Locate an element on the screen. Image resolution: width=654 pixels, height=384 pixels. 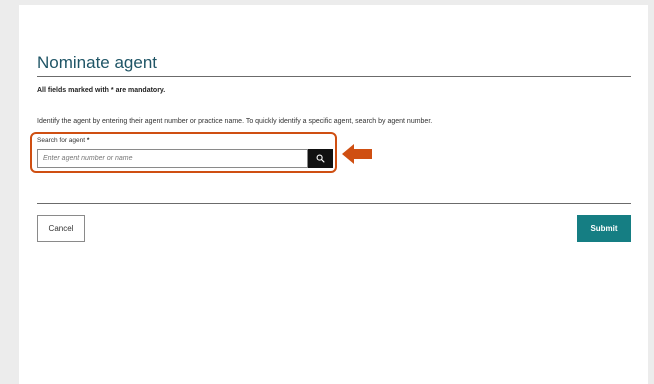
search-label-text: Search for agent is located at coordinates (61, 140).